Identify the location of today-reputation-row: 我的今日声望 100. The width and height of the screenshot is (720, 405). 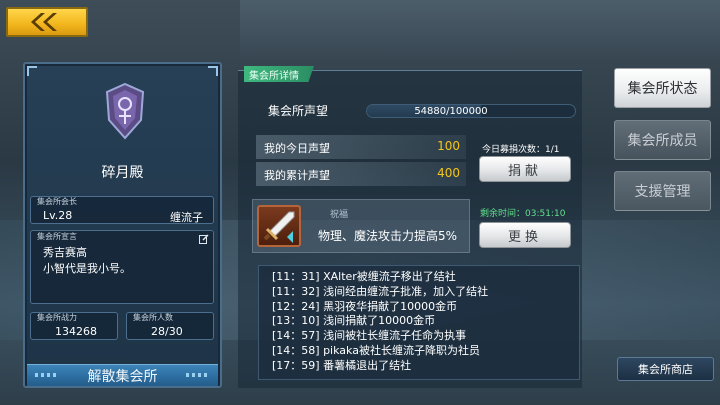
(361, 147).